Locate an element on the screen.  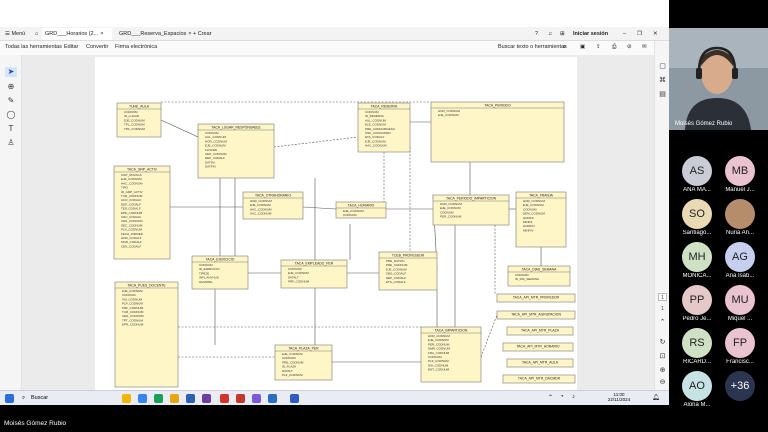
page-number-current: 1 is located at coordinates (662, 297).